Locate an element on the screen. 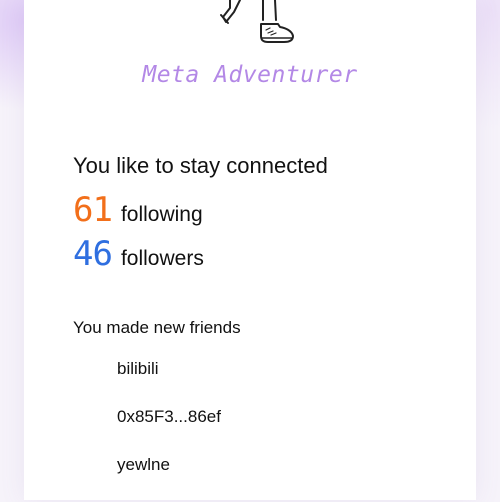  following-count: 61 is located at coordinates (93, 210).